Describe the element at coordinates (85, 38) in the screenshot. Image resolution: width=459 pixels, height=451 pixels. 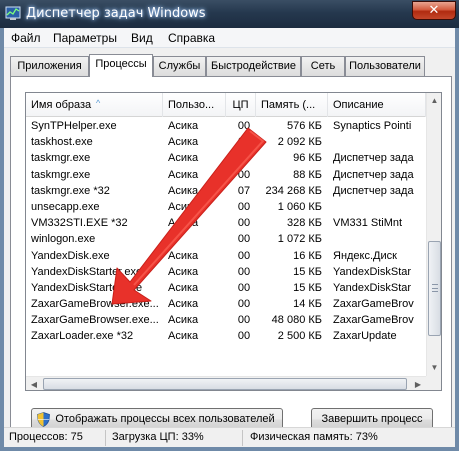
I see `menu-options: Параметры` at that location.